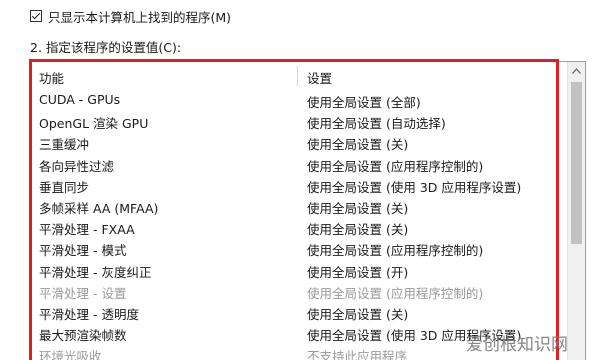  Describe the element at coordinates (299, 142) in the screenshot. I see `table-row: 三重缓冲 使用全局设置 (关)` at that location.